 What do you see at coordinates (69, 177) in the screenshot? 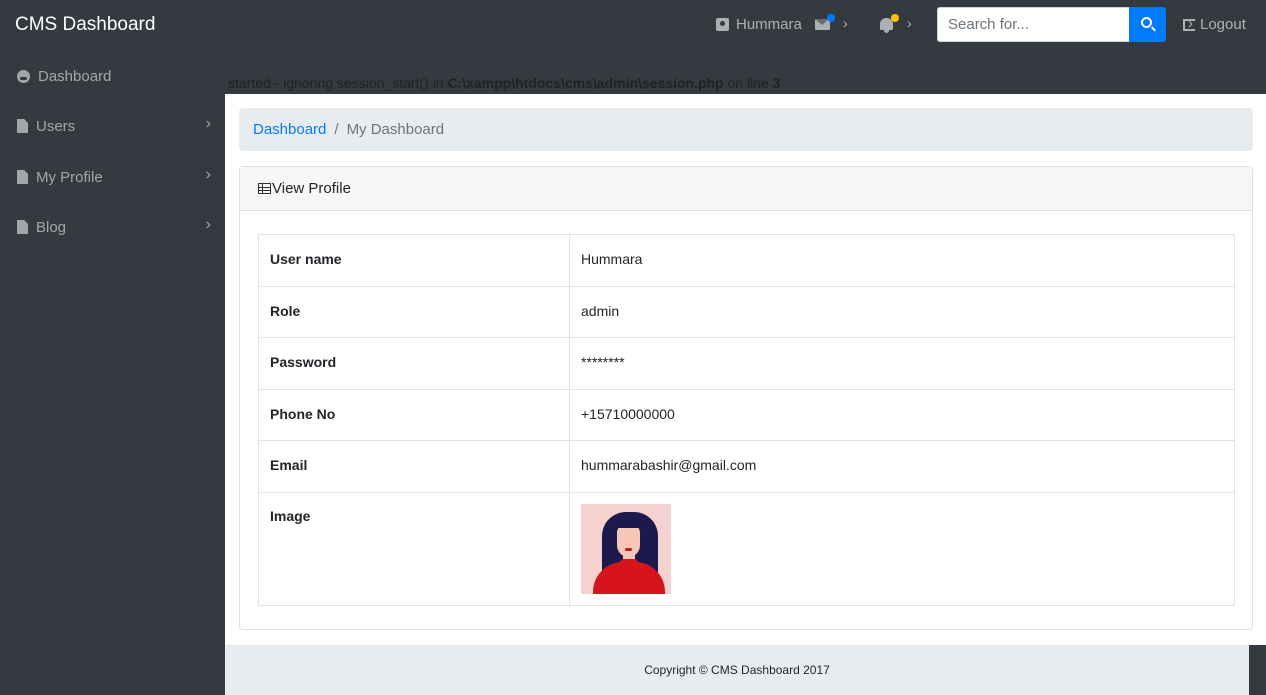
I see `sidebar-item-label: My Profile` at bounding box center [69, 177].